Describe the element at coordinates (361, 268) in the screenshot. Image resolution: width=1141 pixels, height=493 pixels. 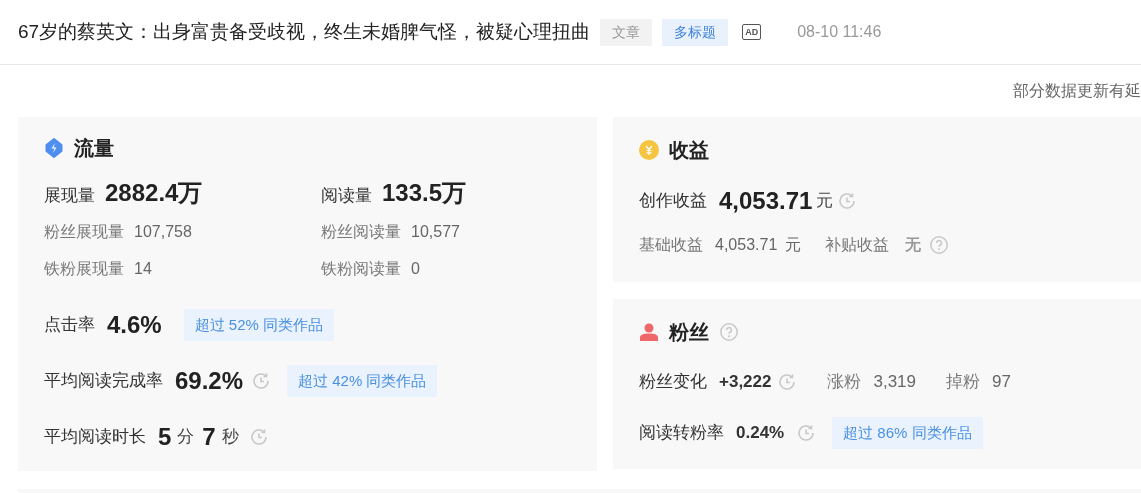
I see `metric-label: 铁粉阅读量` at that location.